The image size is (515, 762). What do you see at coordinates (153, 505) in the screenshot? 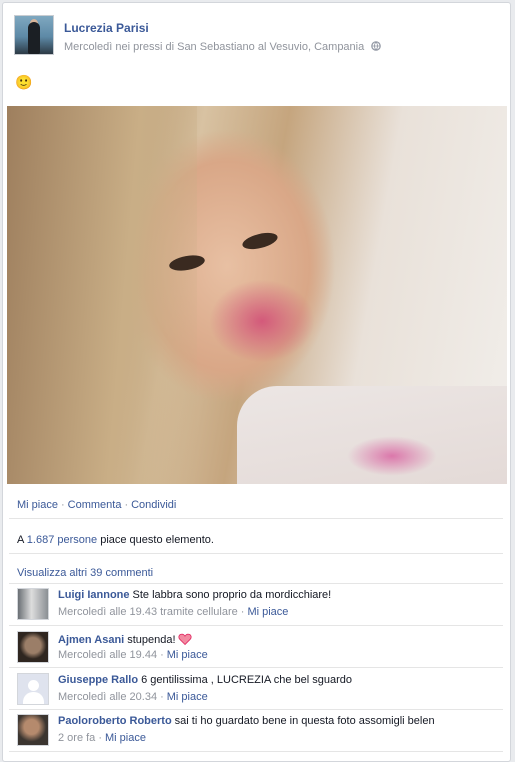
I see `share-button: Condividi` at bounding box center [153, 505].